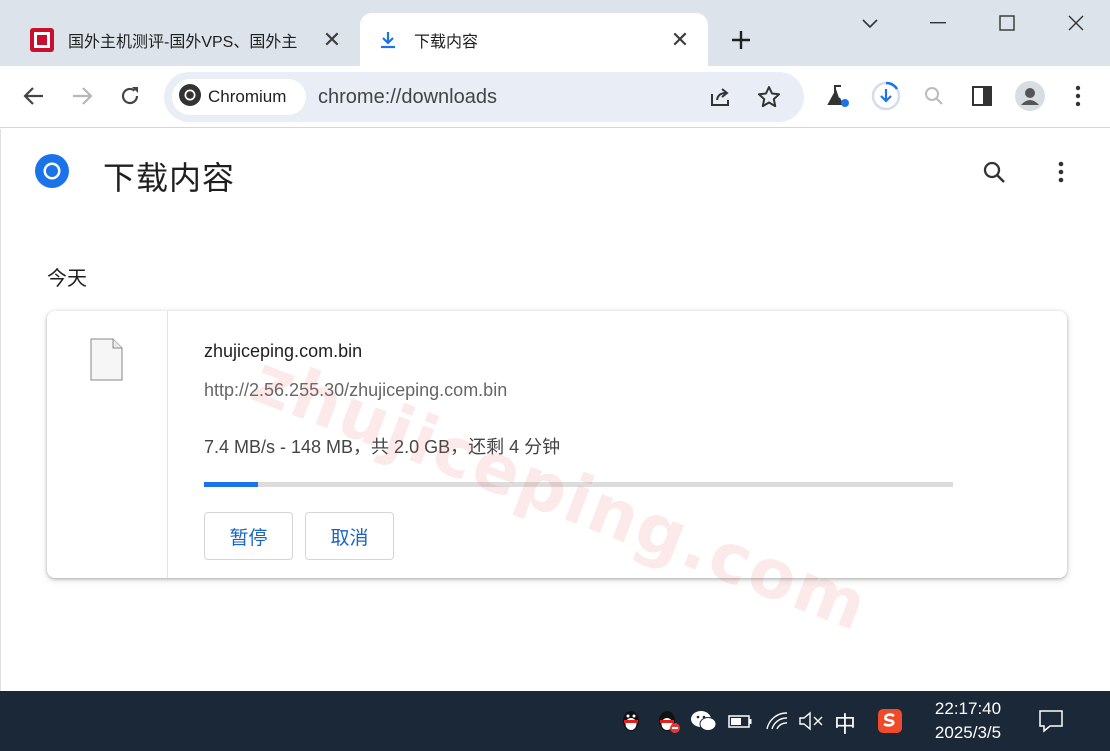 This screenshot has width=1110, height=751. What do you see at coordinates (130, 96) in the screenshot?
I see `reload-button` at bounding box center [130, 96].